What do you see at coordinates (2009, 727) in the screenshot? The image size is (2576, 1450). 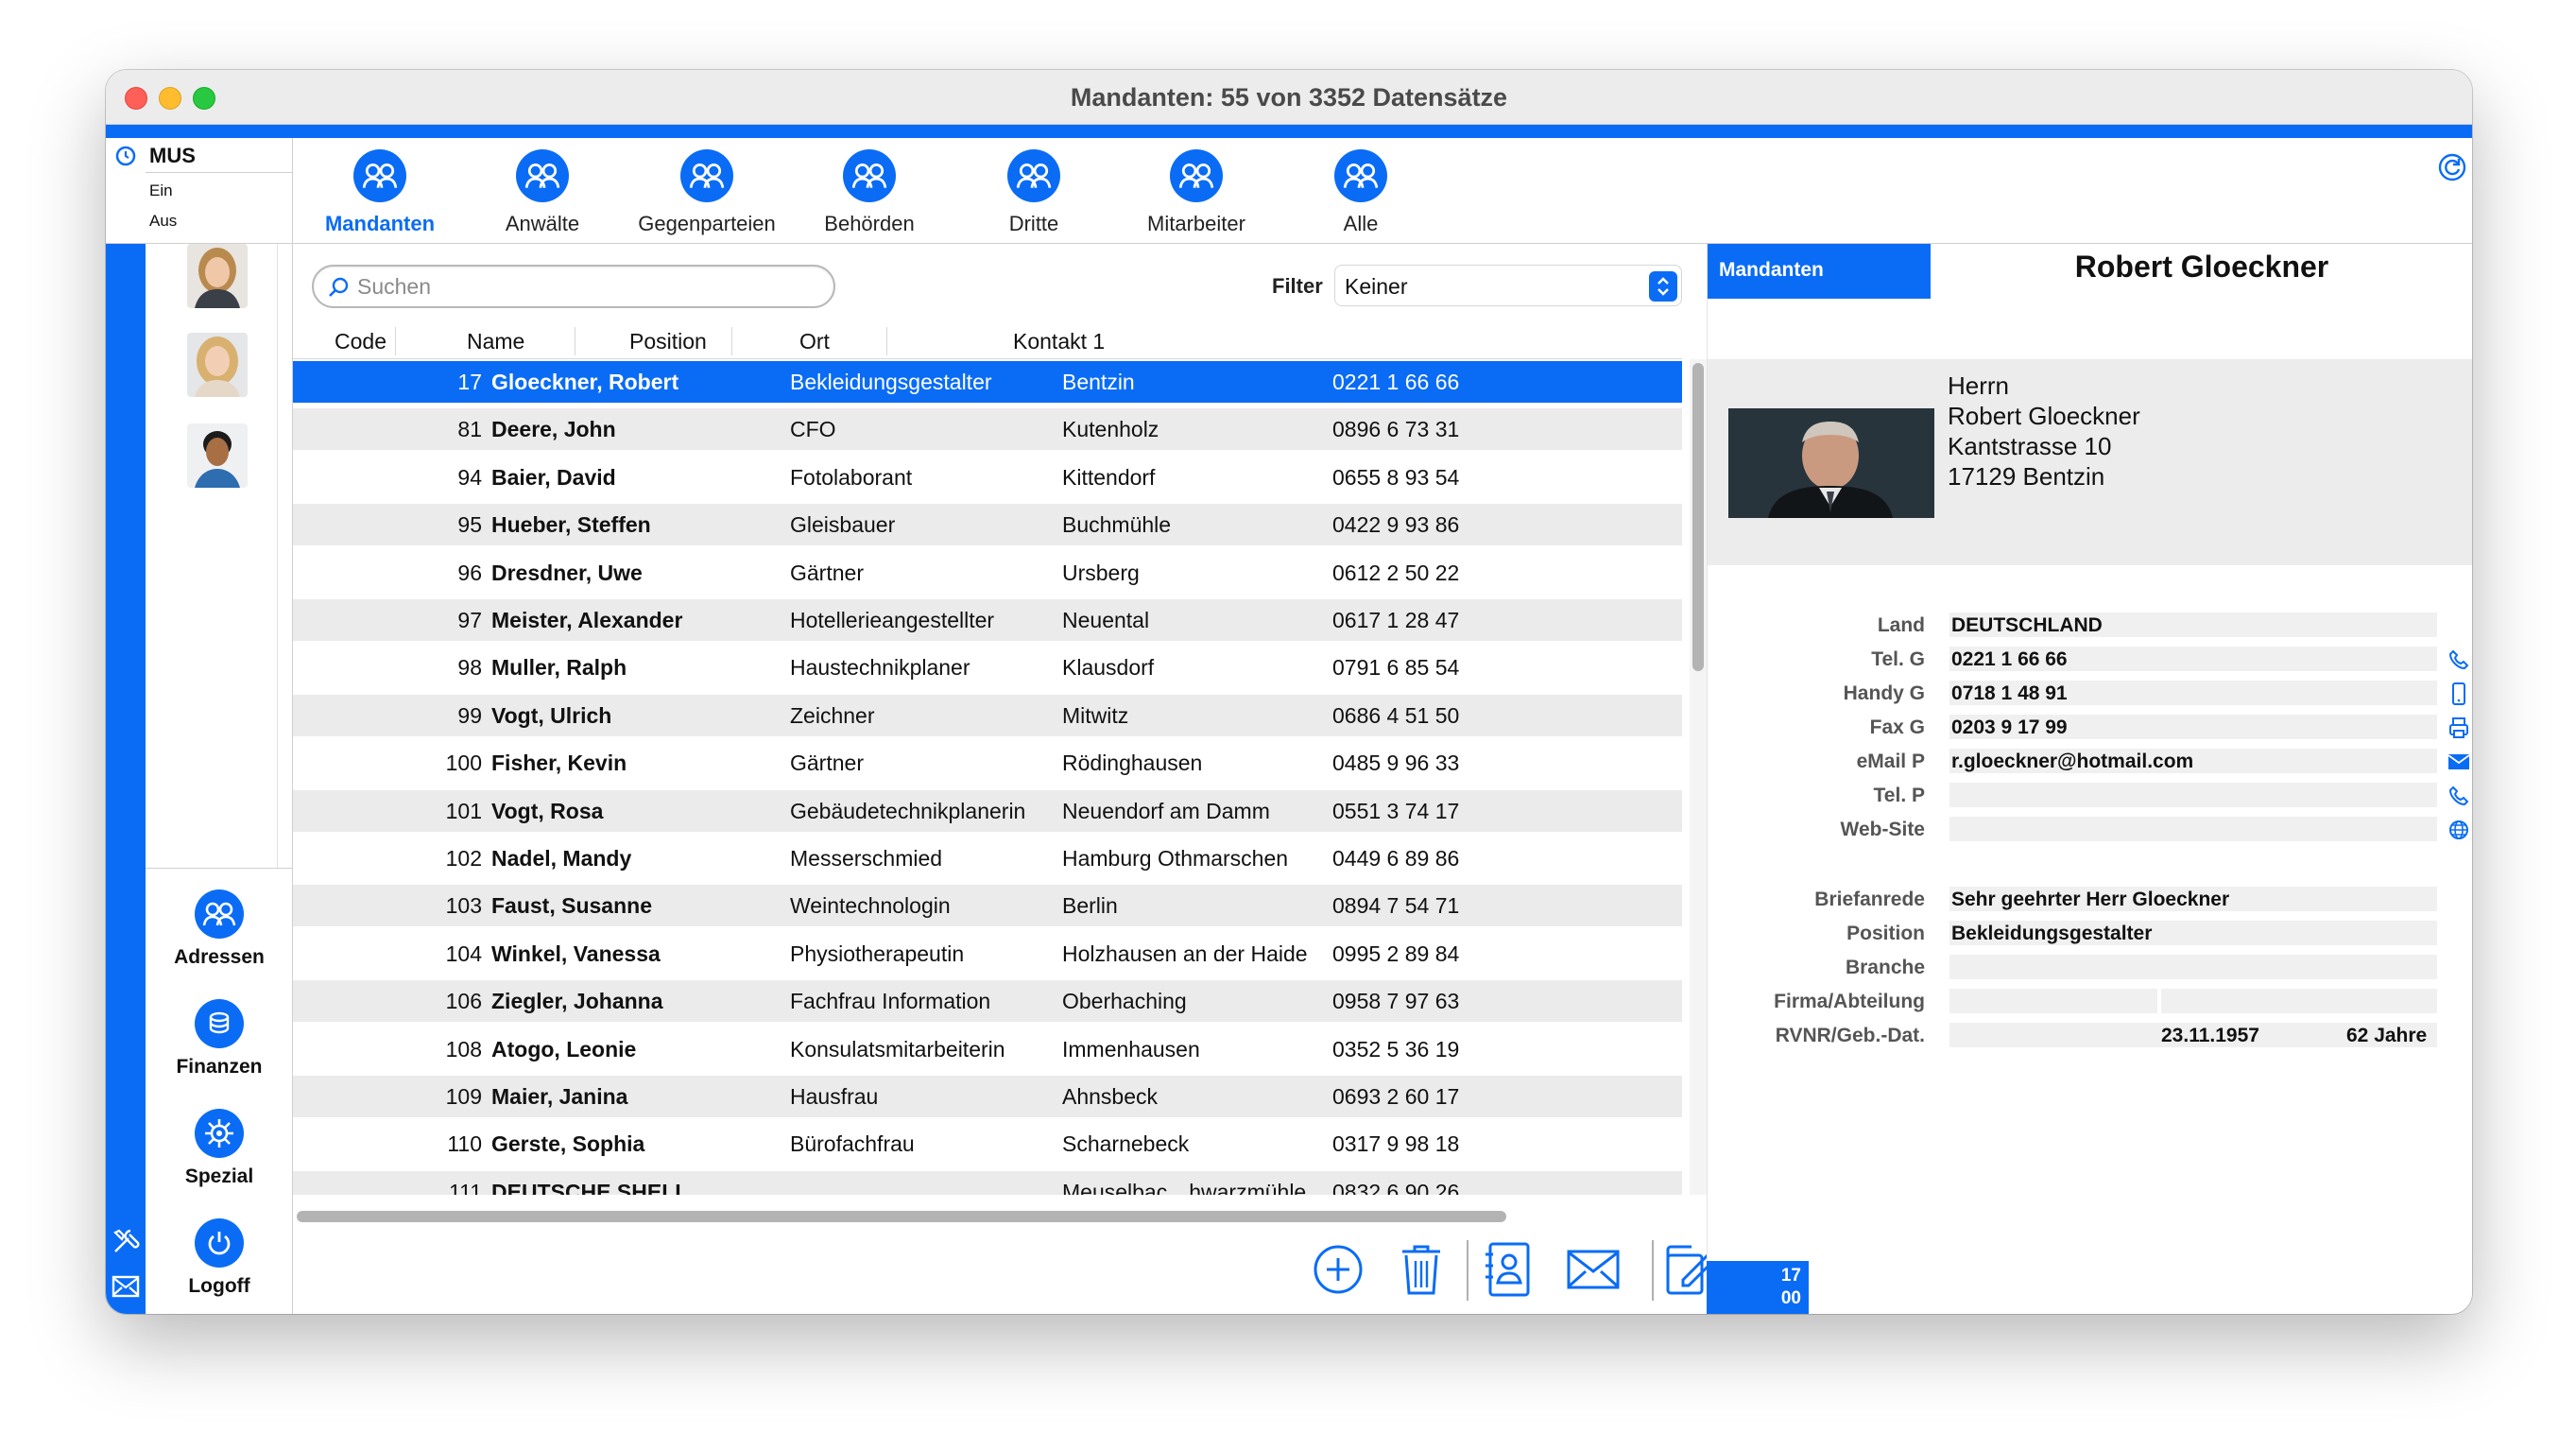 I see `field-value-text: 0203 9 17 99` at bounding box center [2009, 727].